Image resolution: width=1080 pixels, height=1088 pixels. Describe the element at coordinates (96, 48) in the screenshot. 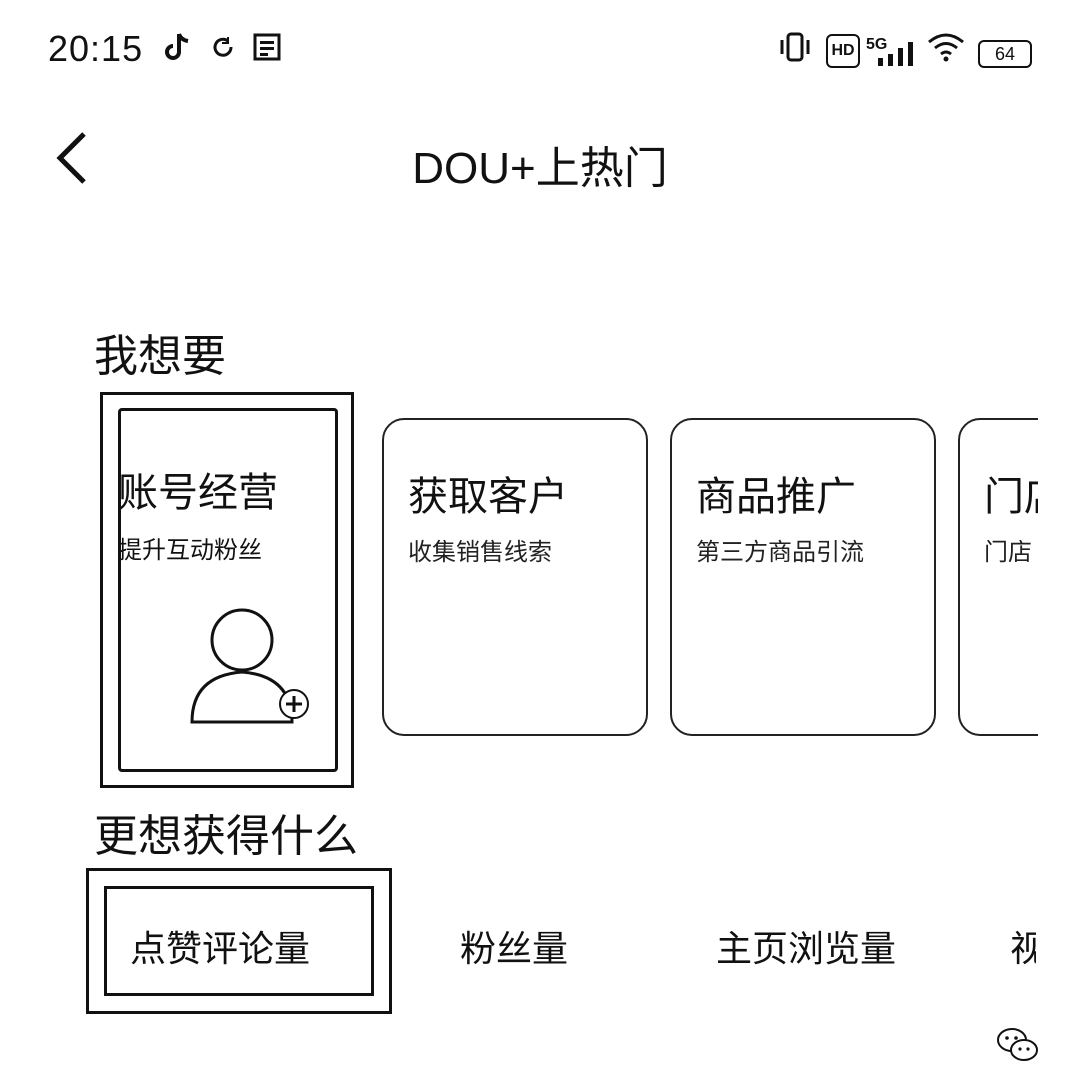

I see `status-time: 20:15` at that location.